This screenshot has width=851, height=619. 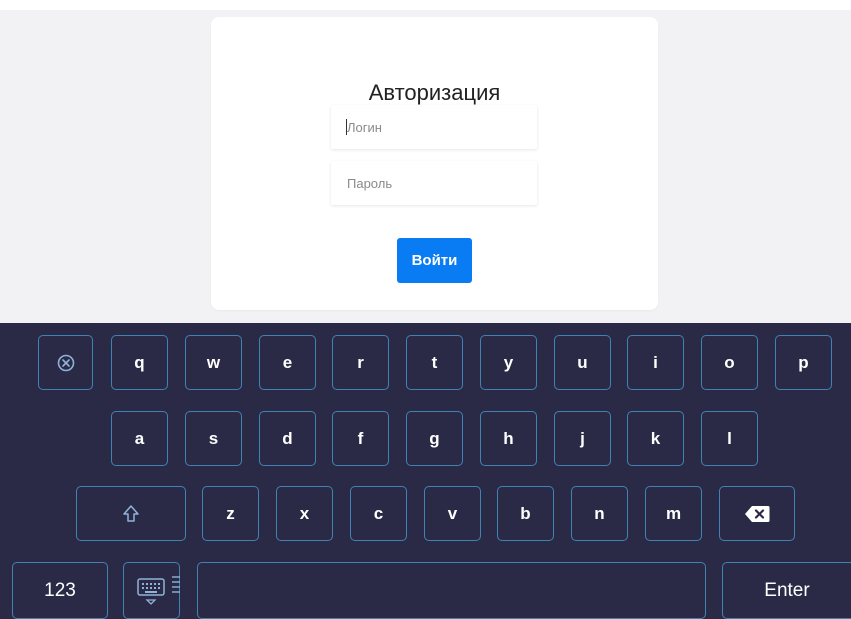 What do you see at coordinates (434, 183) in the screenshot?
I see `password-input` at bounding box center [434, 183].